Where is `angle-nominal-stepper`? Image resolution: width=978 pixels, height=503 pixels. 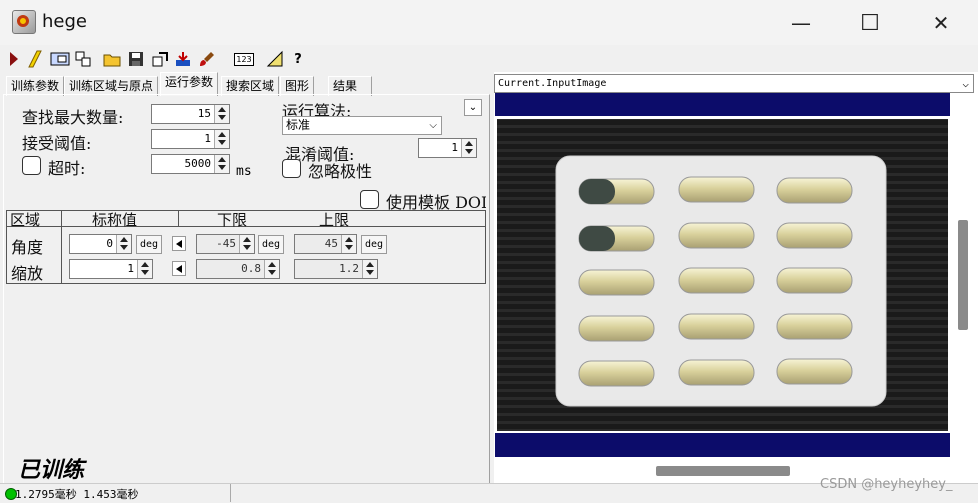 angle-nominal-stepper is located at coordinates (123, 244).